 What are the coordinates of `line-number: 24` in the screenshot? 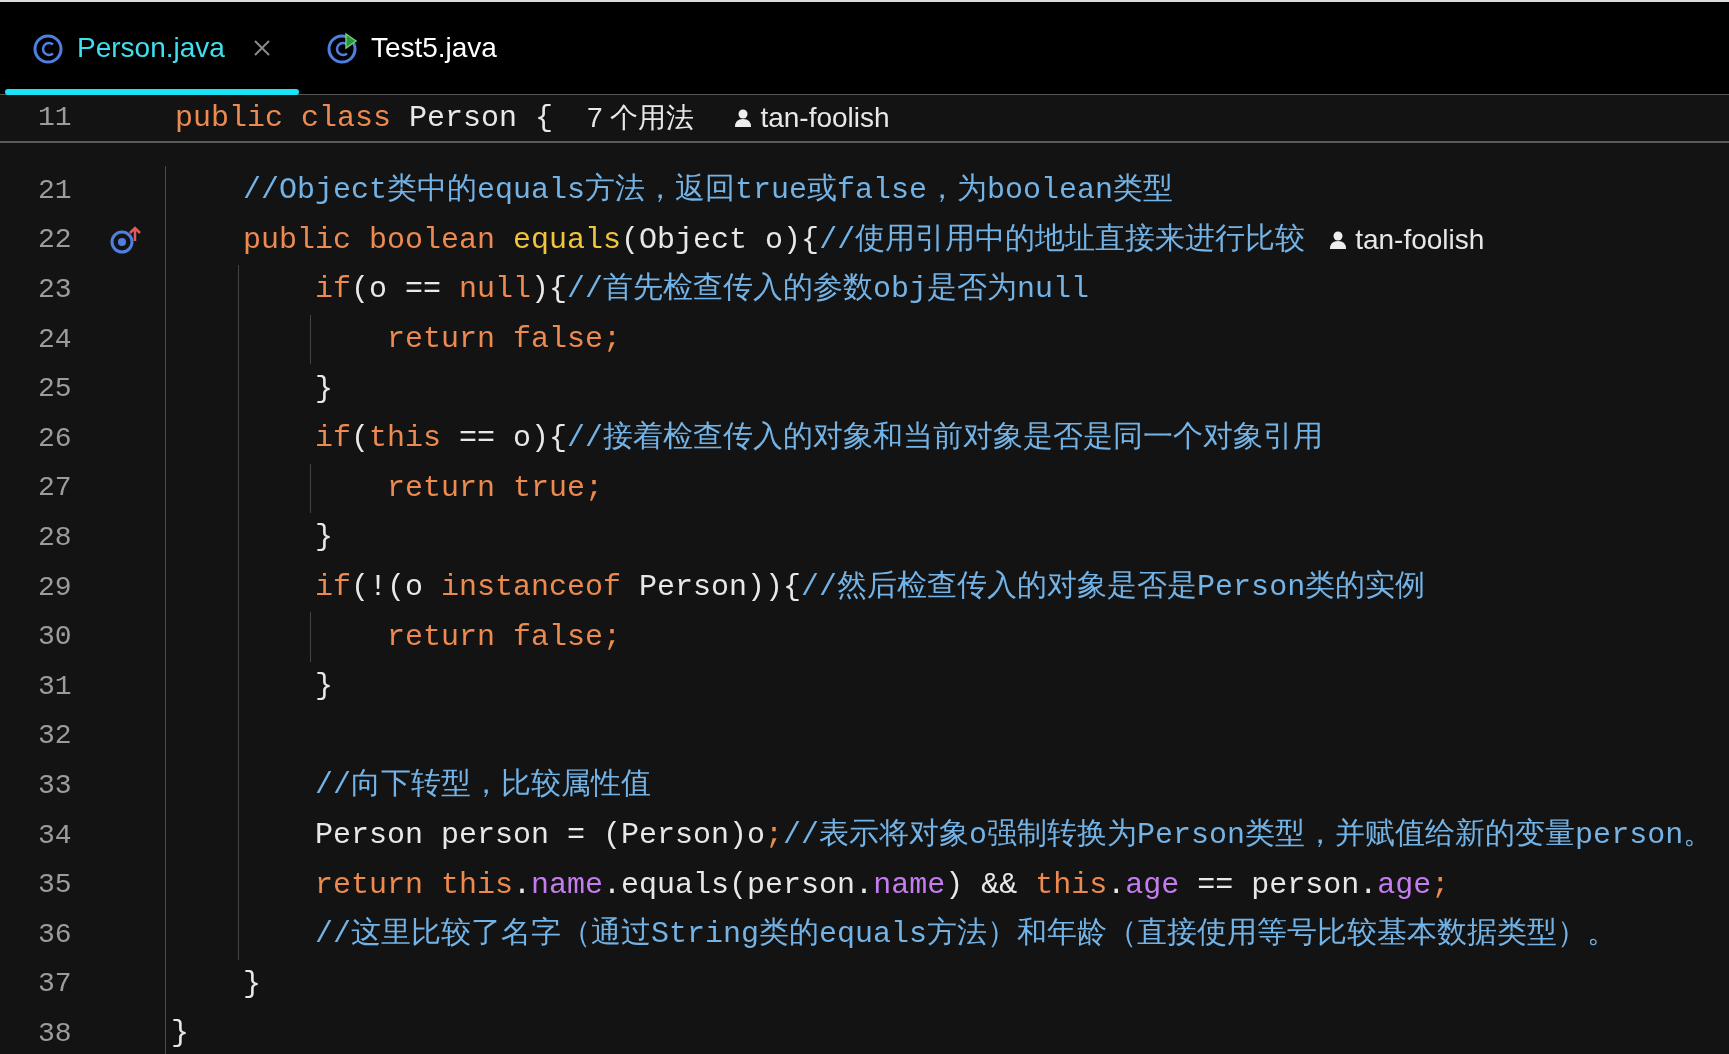 It's located at (55, 339).